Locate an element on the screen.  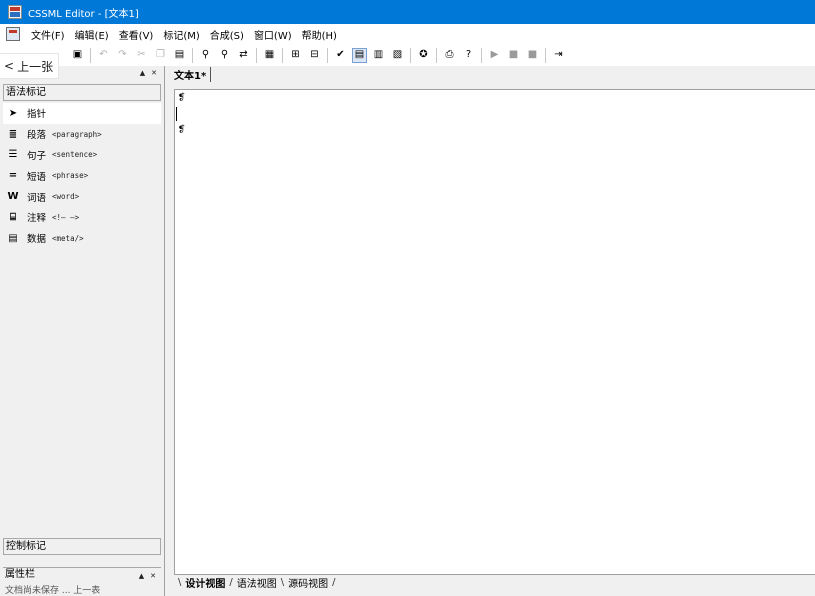
help-icon: ? is located at coordinates (468, 55).